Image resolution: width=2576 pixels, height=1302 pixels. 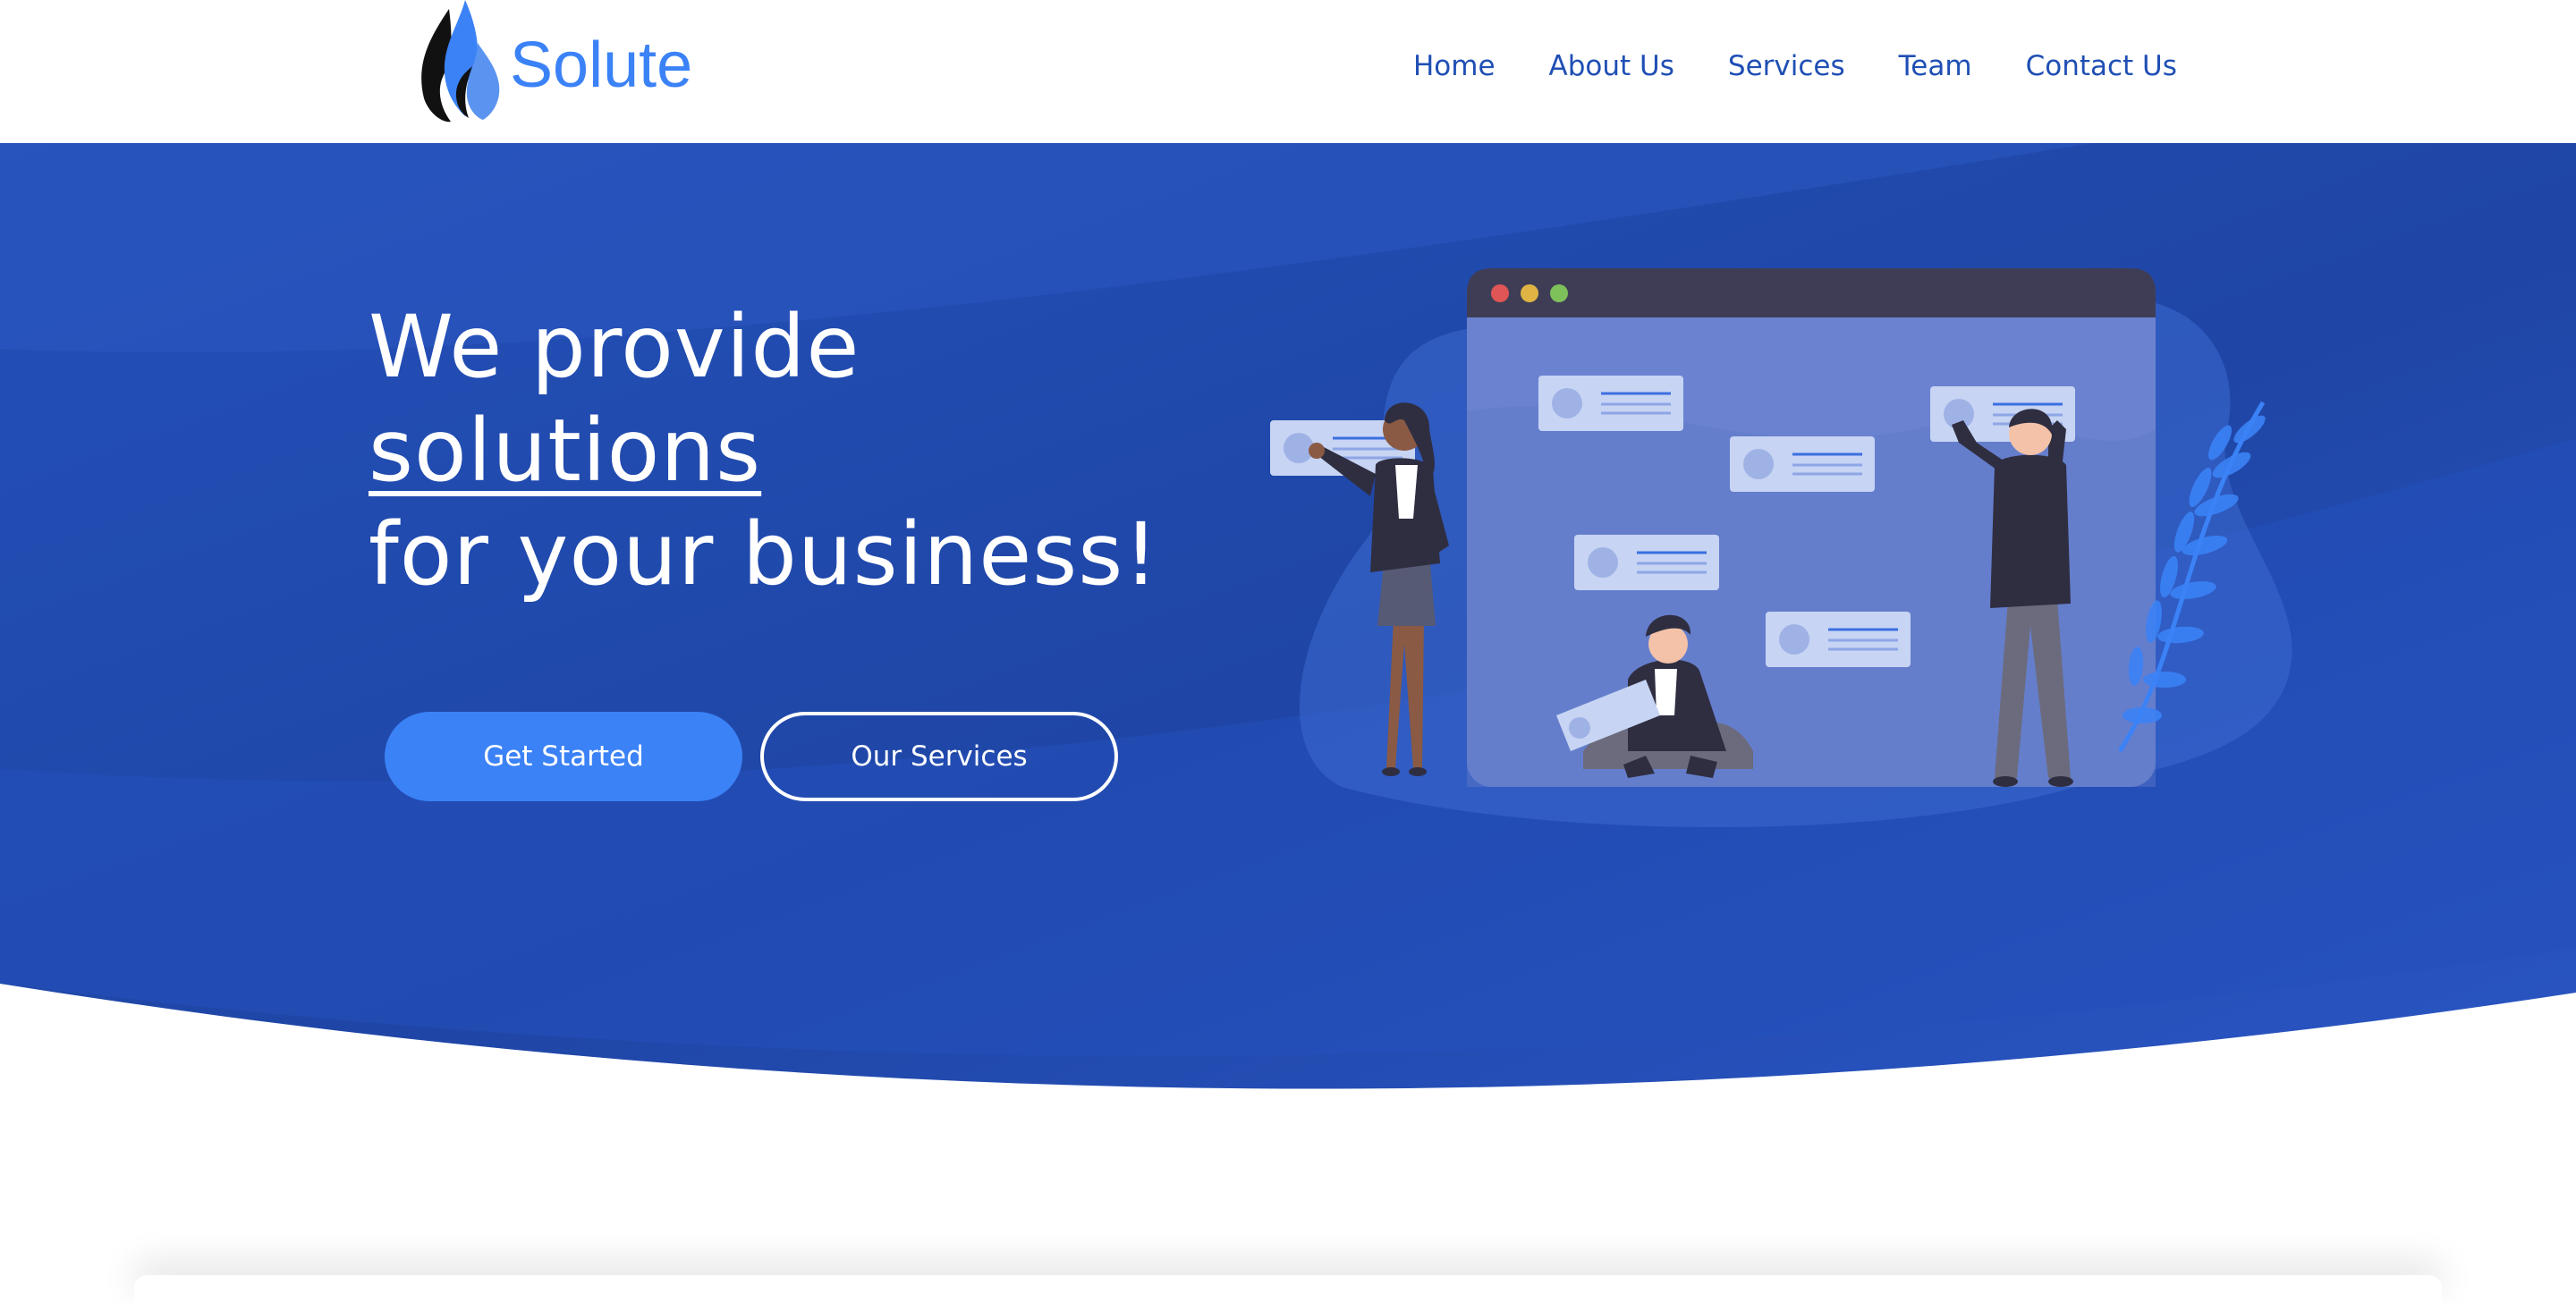 What do you see at coordinates (939, 756) in the screenshot?
I see `our-services-button: Our Services` at bounding box center [939, 756].